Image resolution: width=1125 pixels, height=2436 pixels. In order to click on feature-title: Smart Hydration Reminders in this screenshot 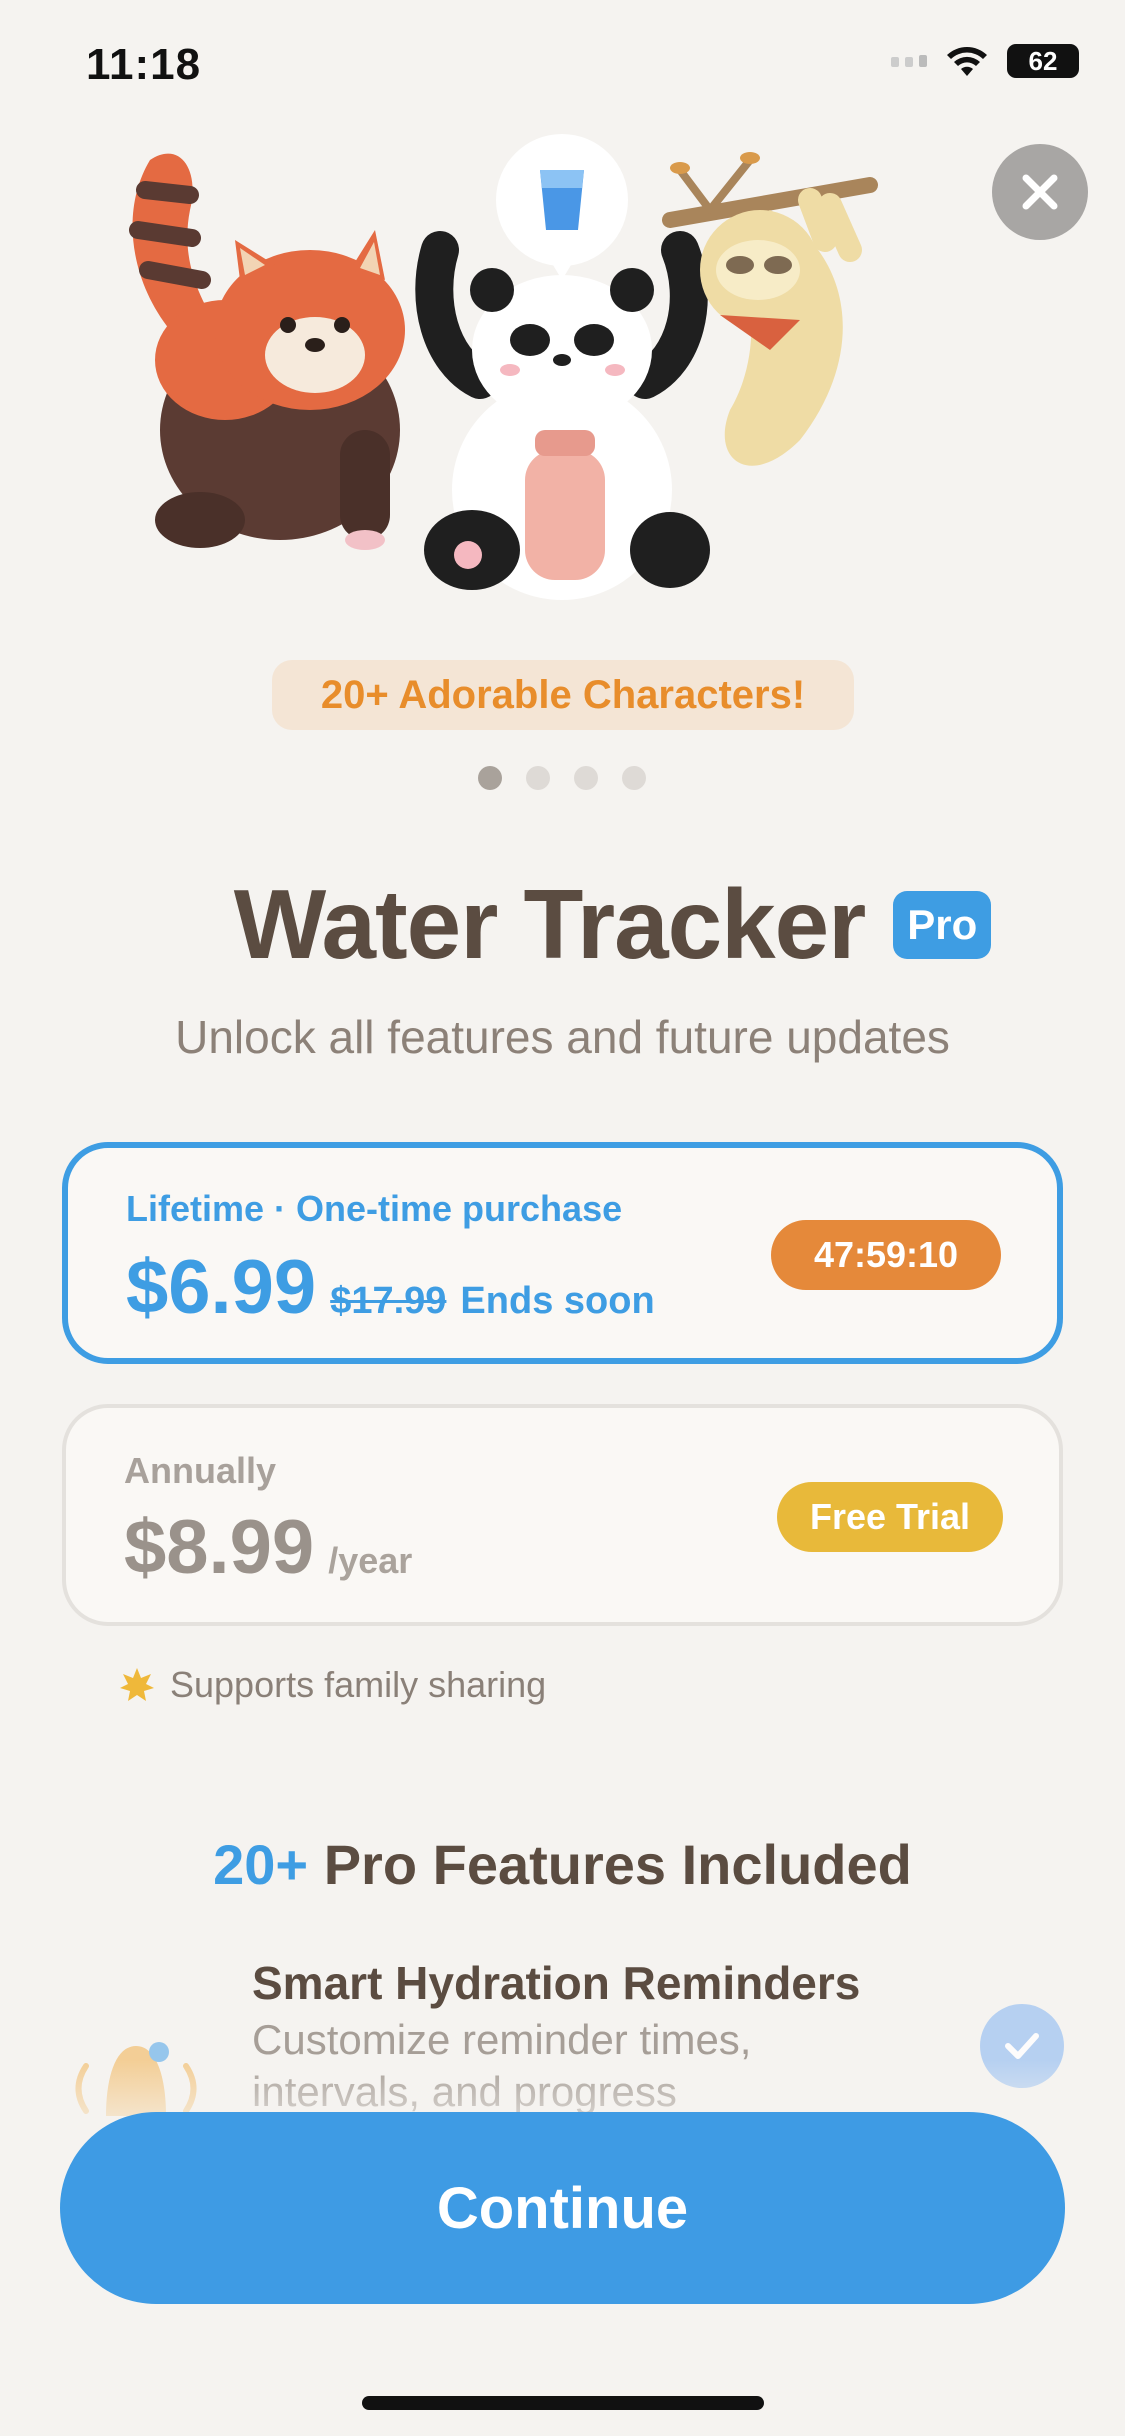, I will do `click(556, 1983)`.